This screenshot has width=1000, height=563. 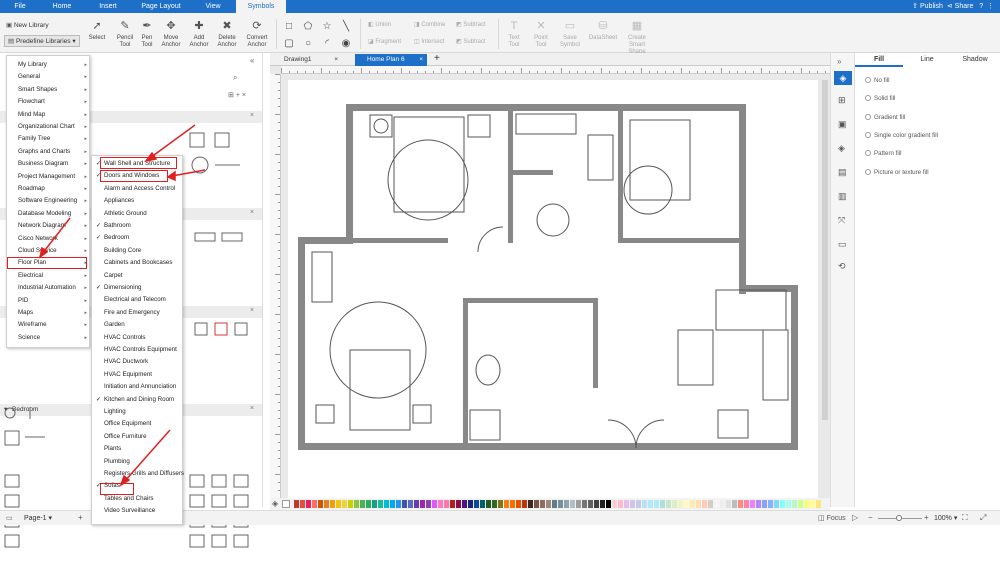 I want to click on zoom-out-icon: −, so click(x=870, y=517).